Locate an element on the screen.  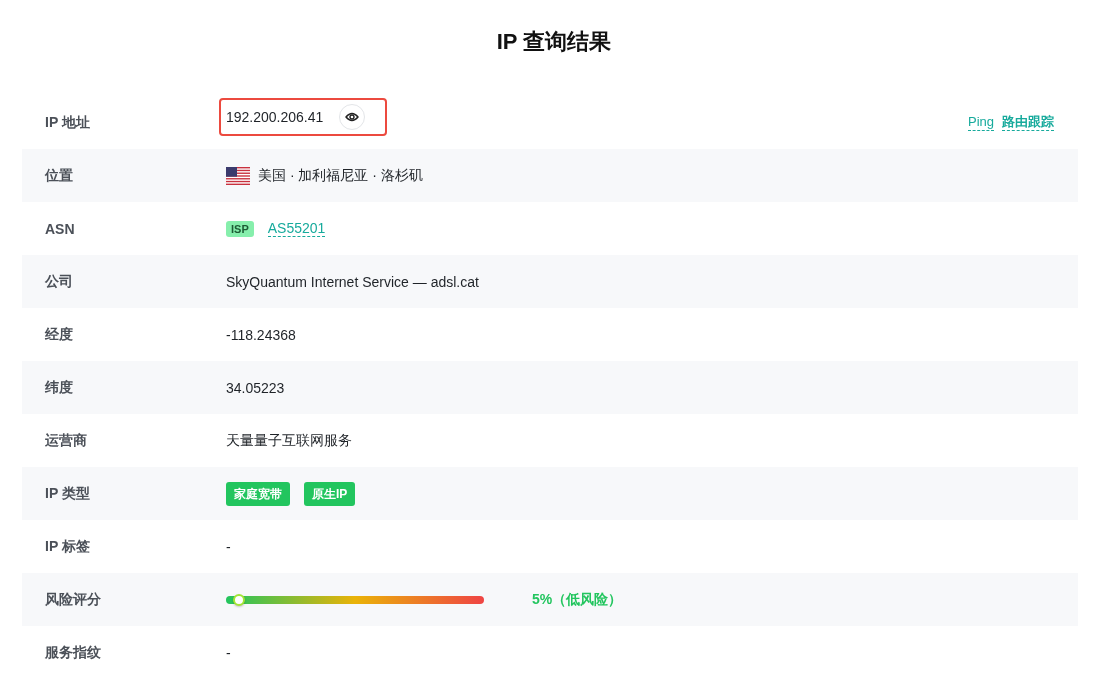
field-label: IP 地址 is located at coordinates (67, 122).